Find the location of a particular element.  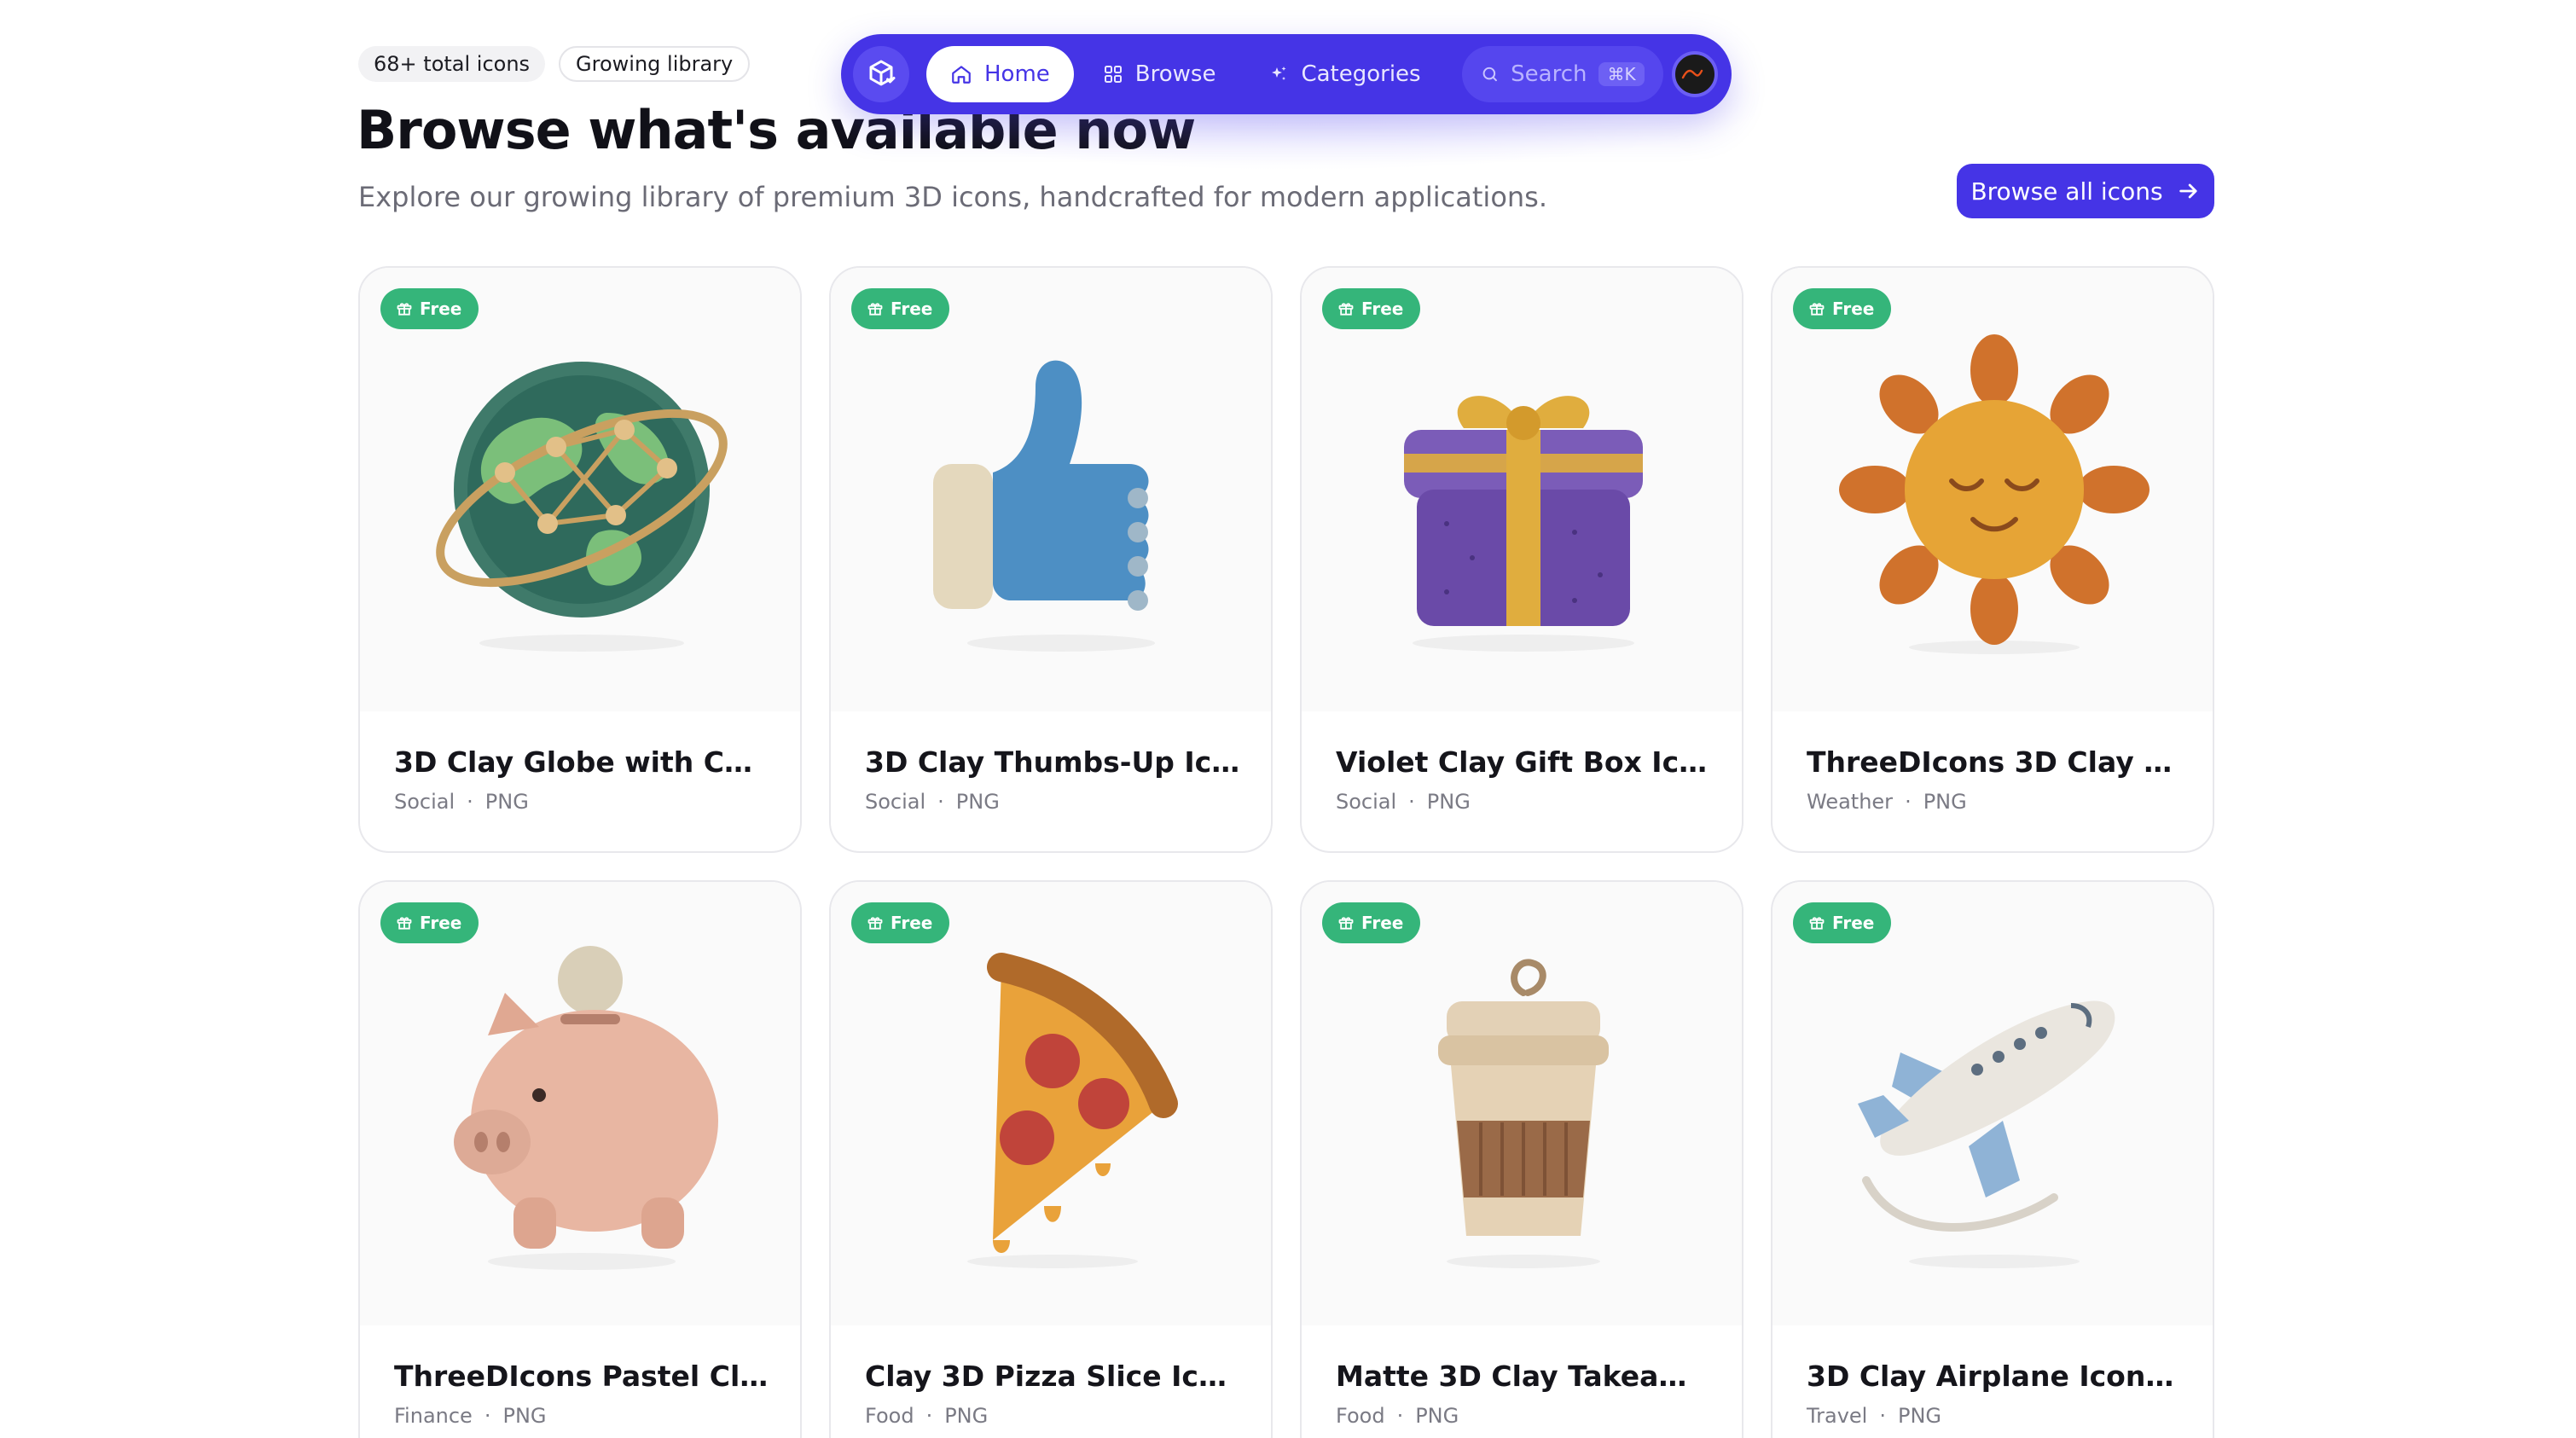

search-input: Search ⌘K is located at coordinates (1562, 74).